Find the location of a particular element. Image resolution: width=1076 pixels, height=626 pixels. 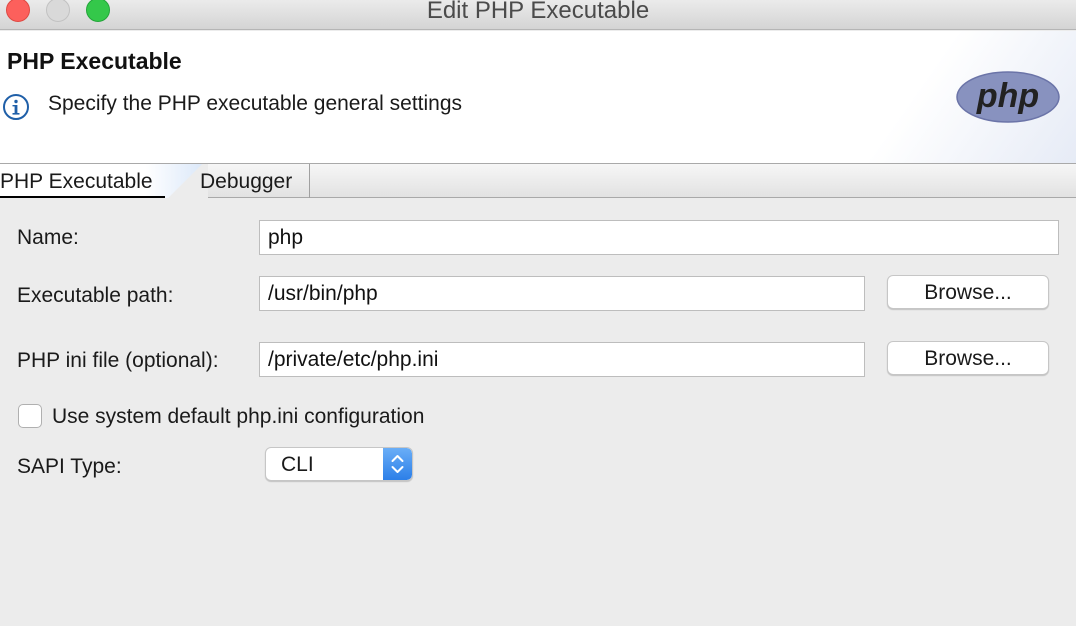

php-logo: php is located at coordinates (1008, 97).